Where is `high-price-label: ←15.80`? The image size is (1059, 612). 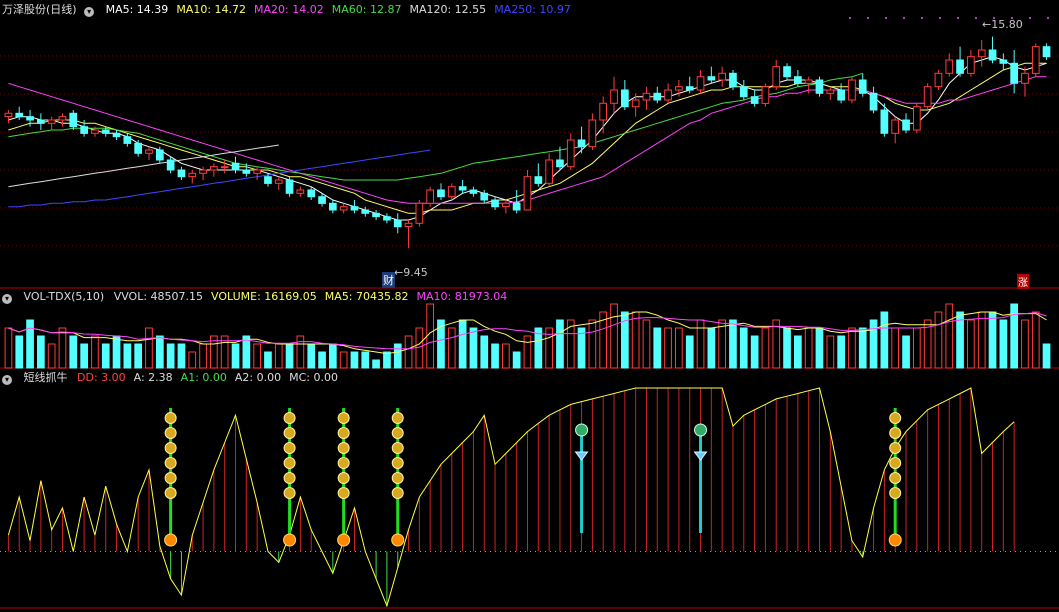
high-price-label: ←15.80 is located at coordinates (1002, 24).